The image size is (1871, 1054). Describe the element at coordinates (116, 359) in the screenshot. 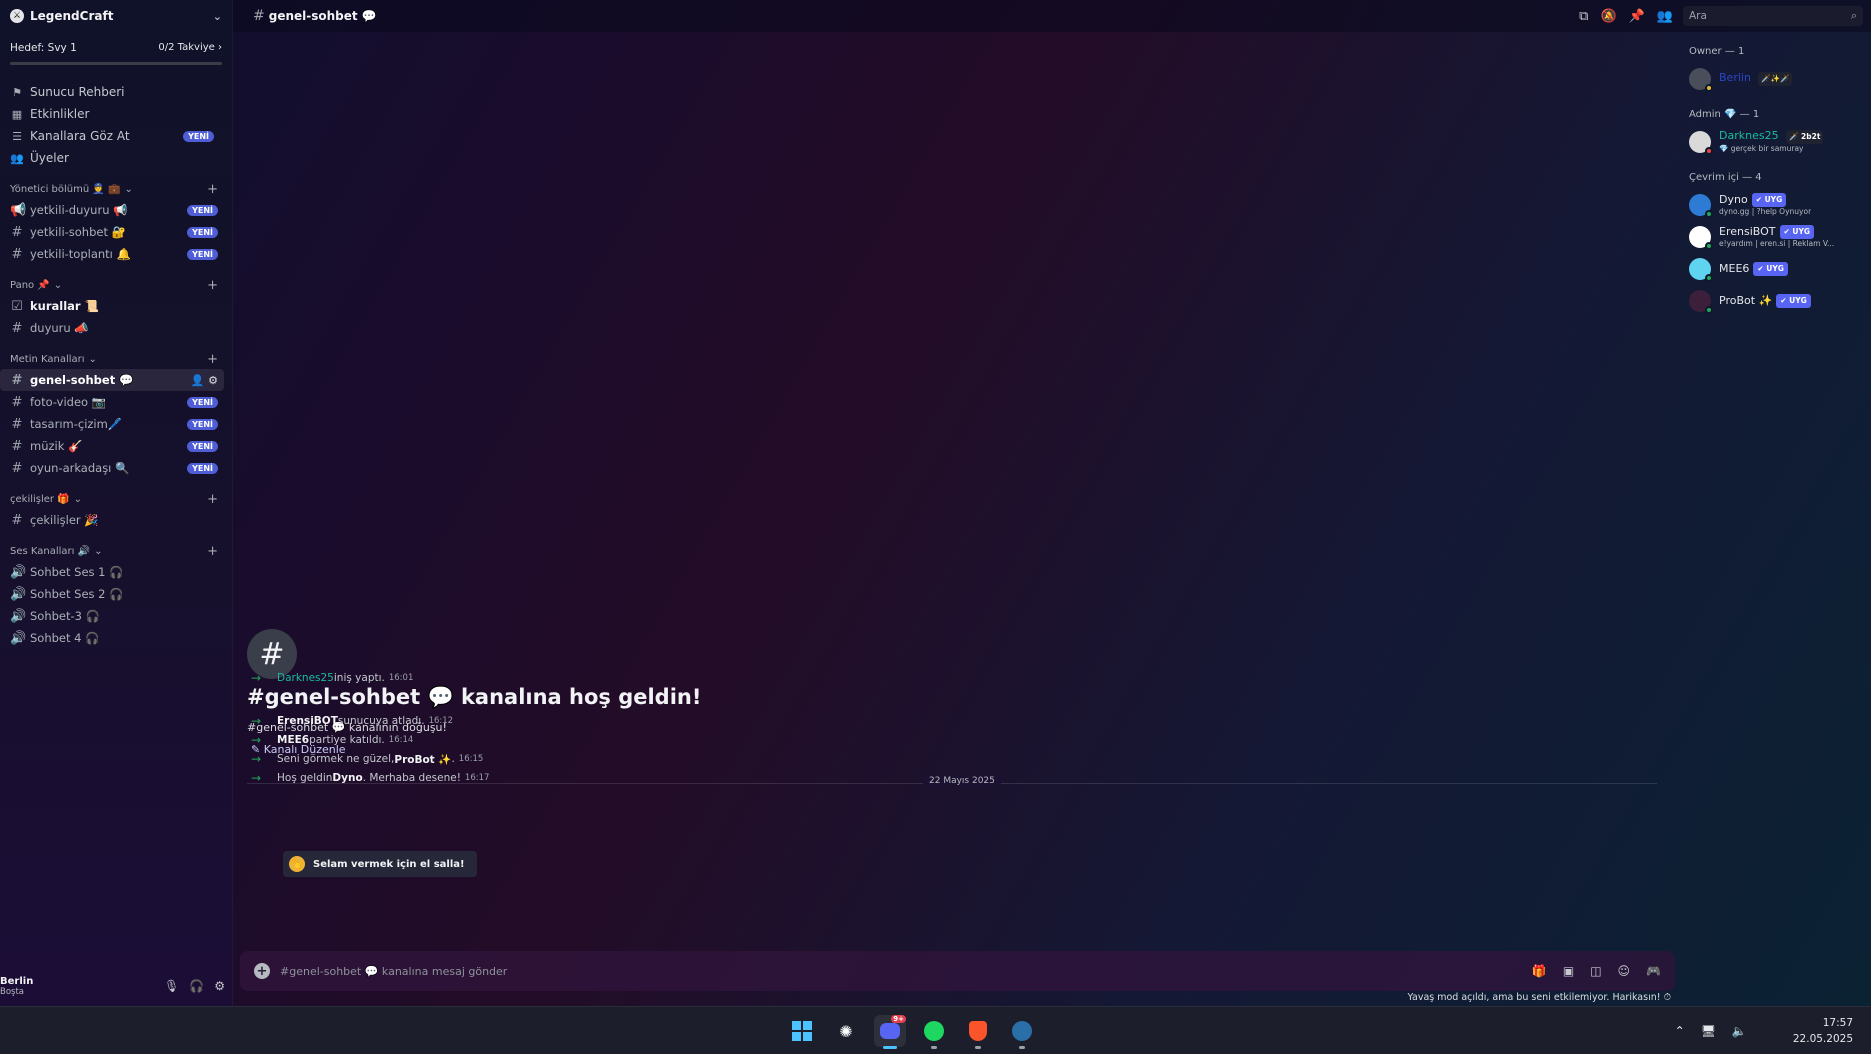

I see `channel-category: Metin Kanalları ⌄ +` at that location.